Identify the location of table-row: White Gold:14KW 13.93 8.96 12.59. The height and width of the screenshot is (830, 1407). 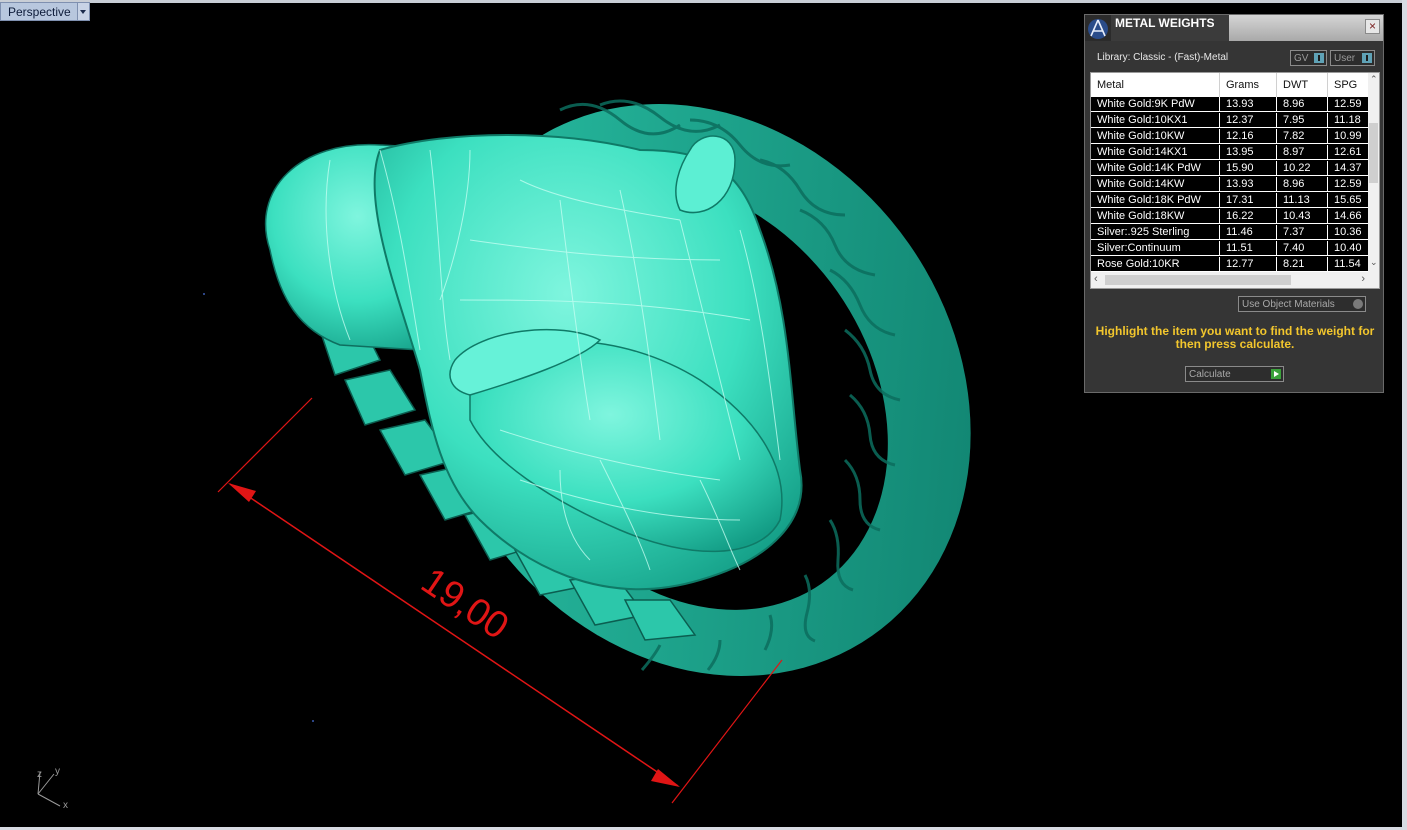
(1230, 185).